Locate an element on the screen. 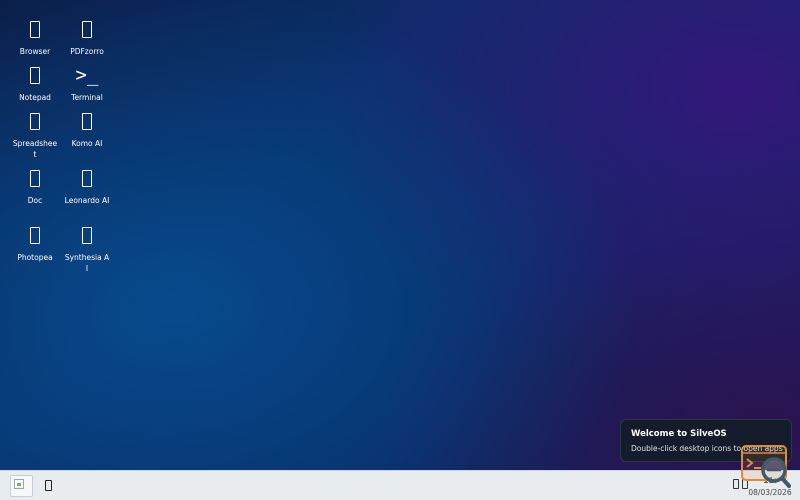 The width and height of the screenshot is (800, 500). desktop-icon-pdfzorro: PDFzorro is located at coordinates (87, 36).